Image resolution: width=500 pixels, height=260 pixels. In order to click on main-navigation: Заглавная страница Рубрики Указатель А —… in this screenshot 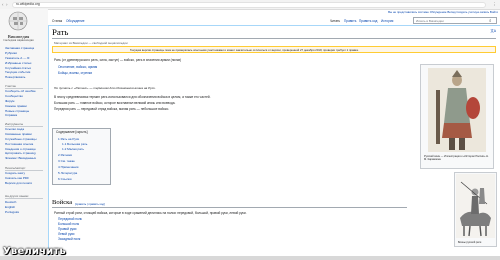, I will do `click(25, 63)`.